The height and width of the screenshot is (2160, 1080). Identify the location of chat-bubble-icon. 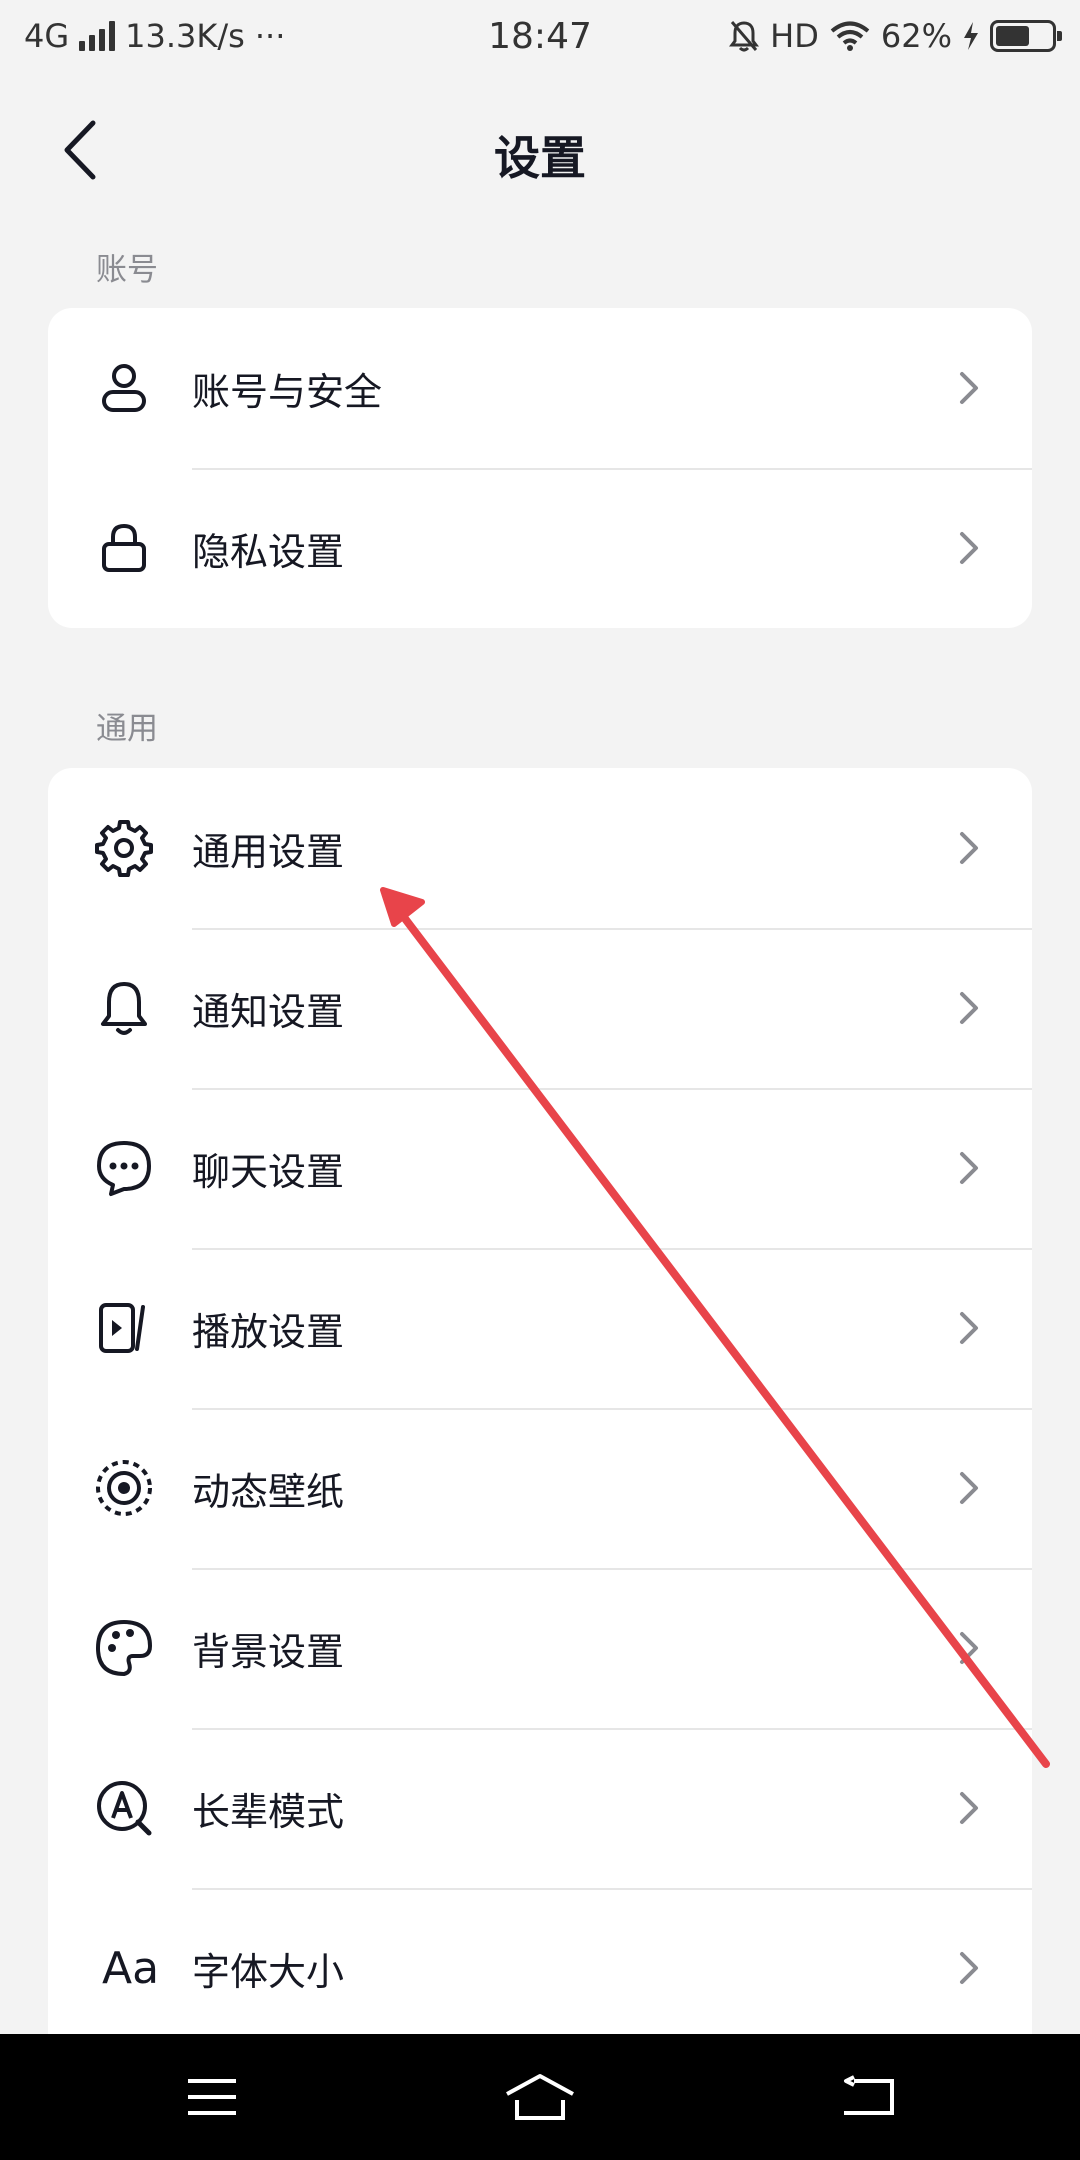
(124, 1168).